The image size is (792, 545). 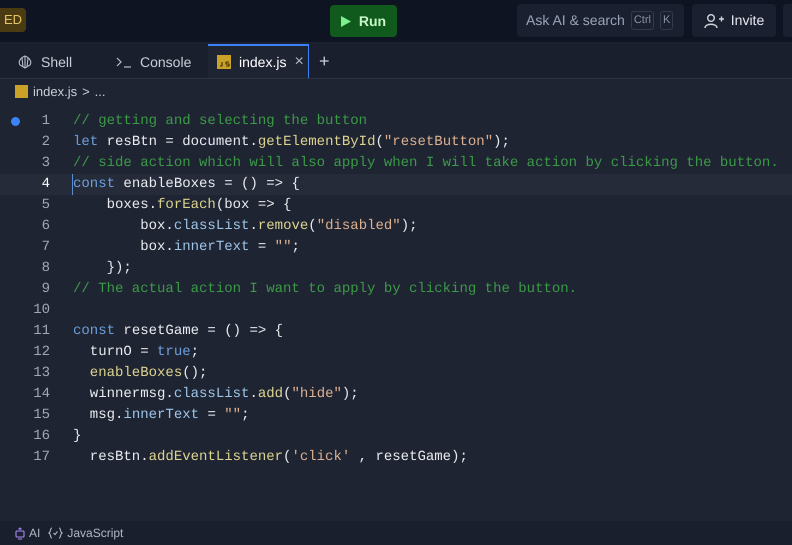 I want to click on code-line: });, so click(x=119, y=268).